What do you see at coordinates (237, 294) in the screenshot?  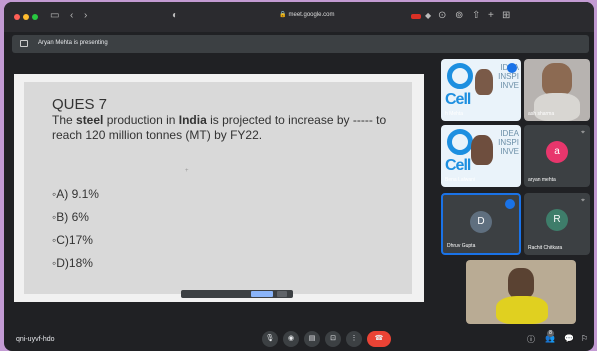 I see `sharing-controls` at bounding box center [237, 294].